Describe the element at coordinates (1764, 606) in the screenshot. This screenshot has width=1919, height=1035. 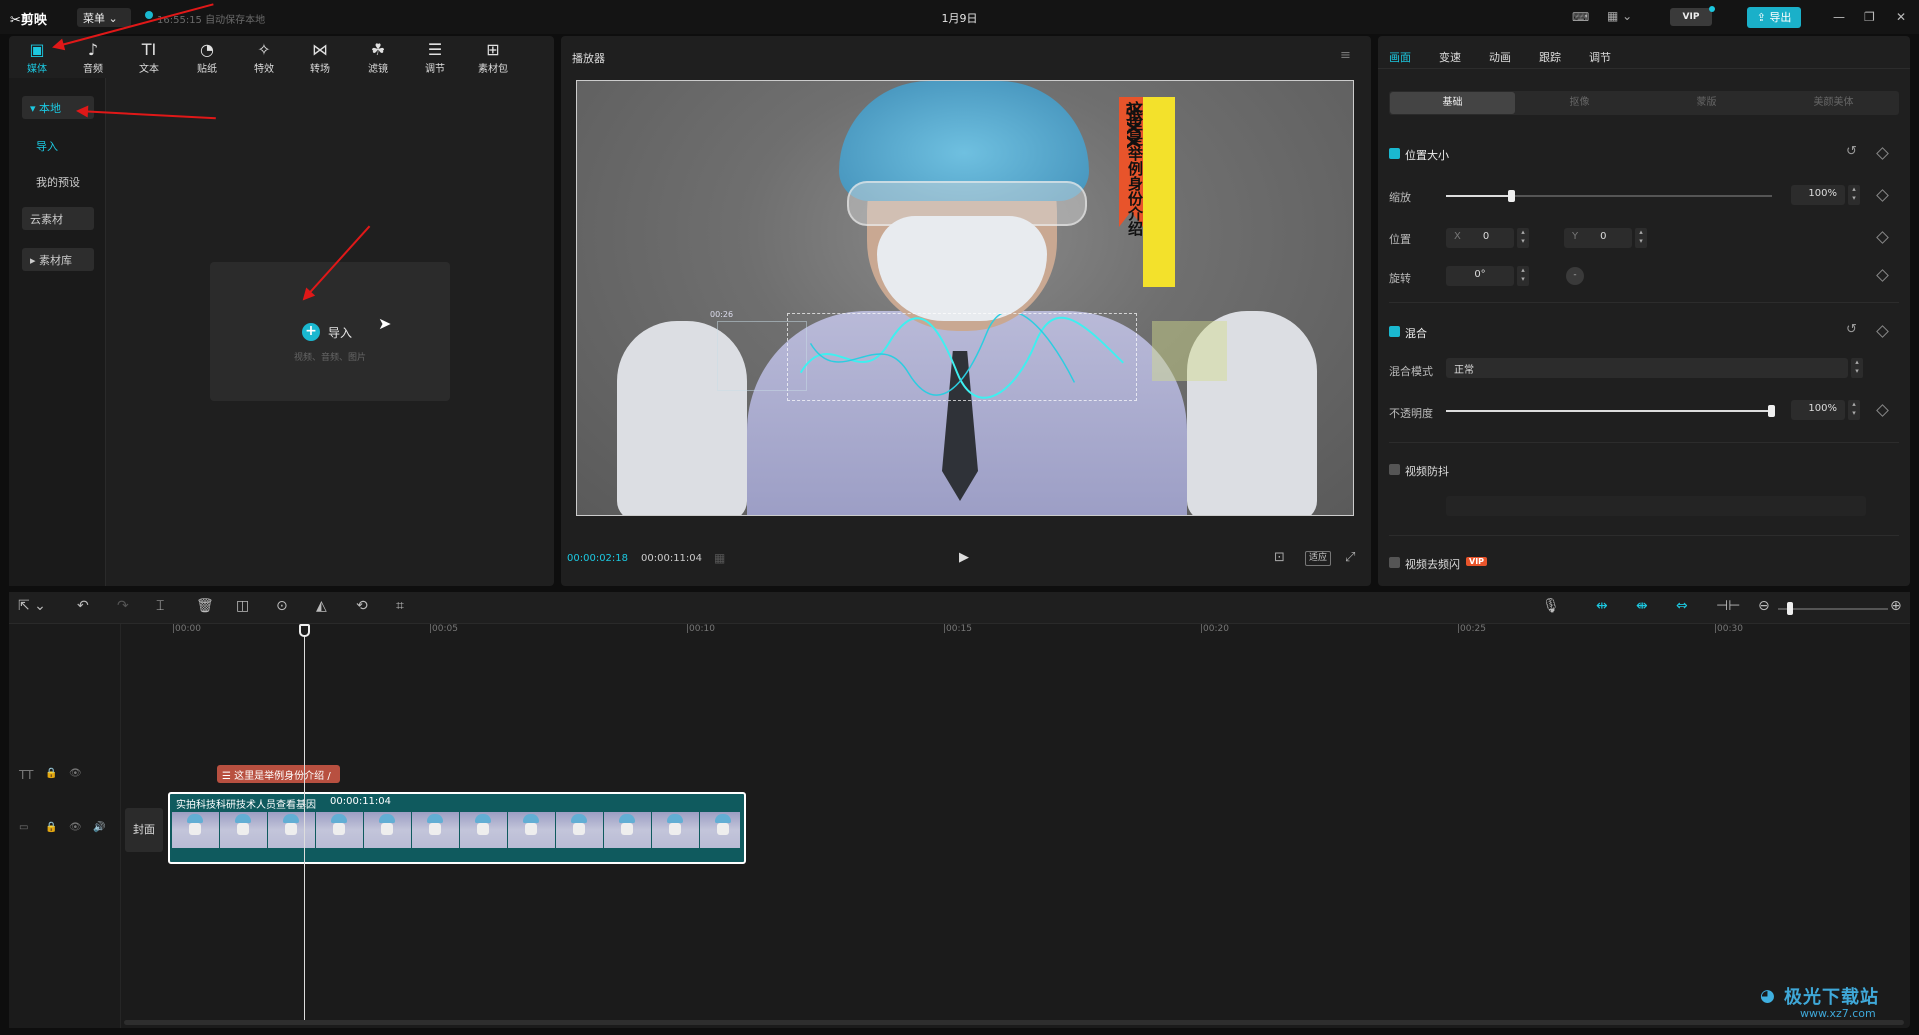
I see `zoom-out-icon: ⊖` at that location.